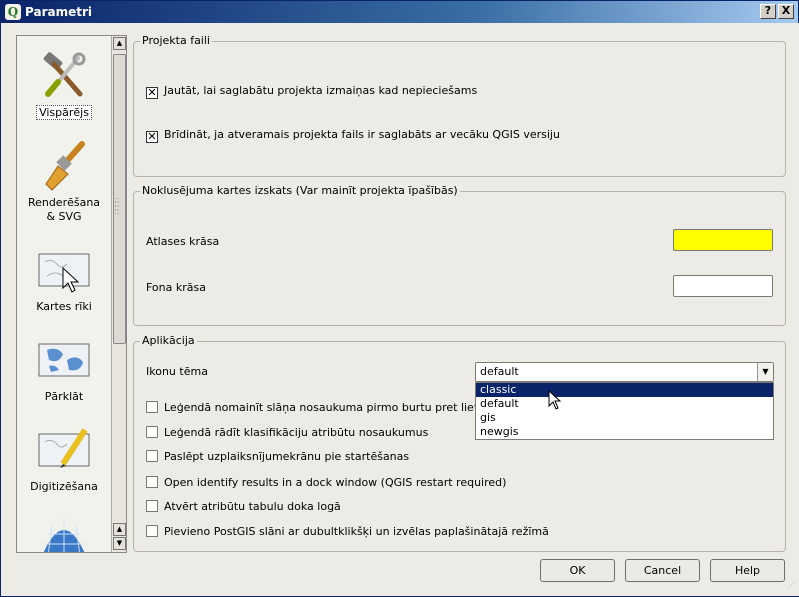 This screenshot has width=799, height=597. What do you see at coordinates (64, 74) in the screenshot?
I see `tools-icon` at bounding box center [64, 74].